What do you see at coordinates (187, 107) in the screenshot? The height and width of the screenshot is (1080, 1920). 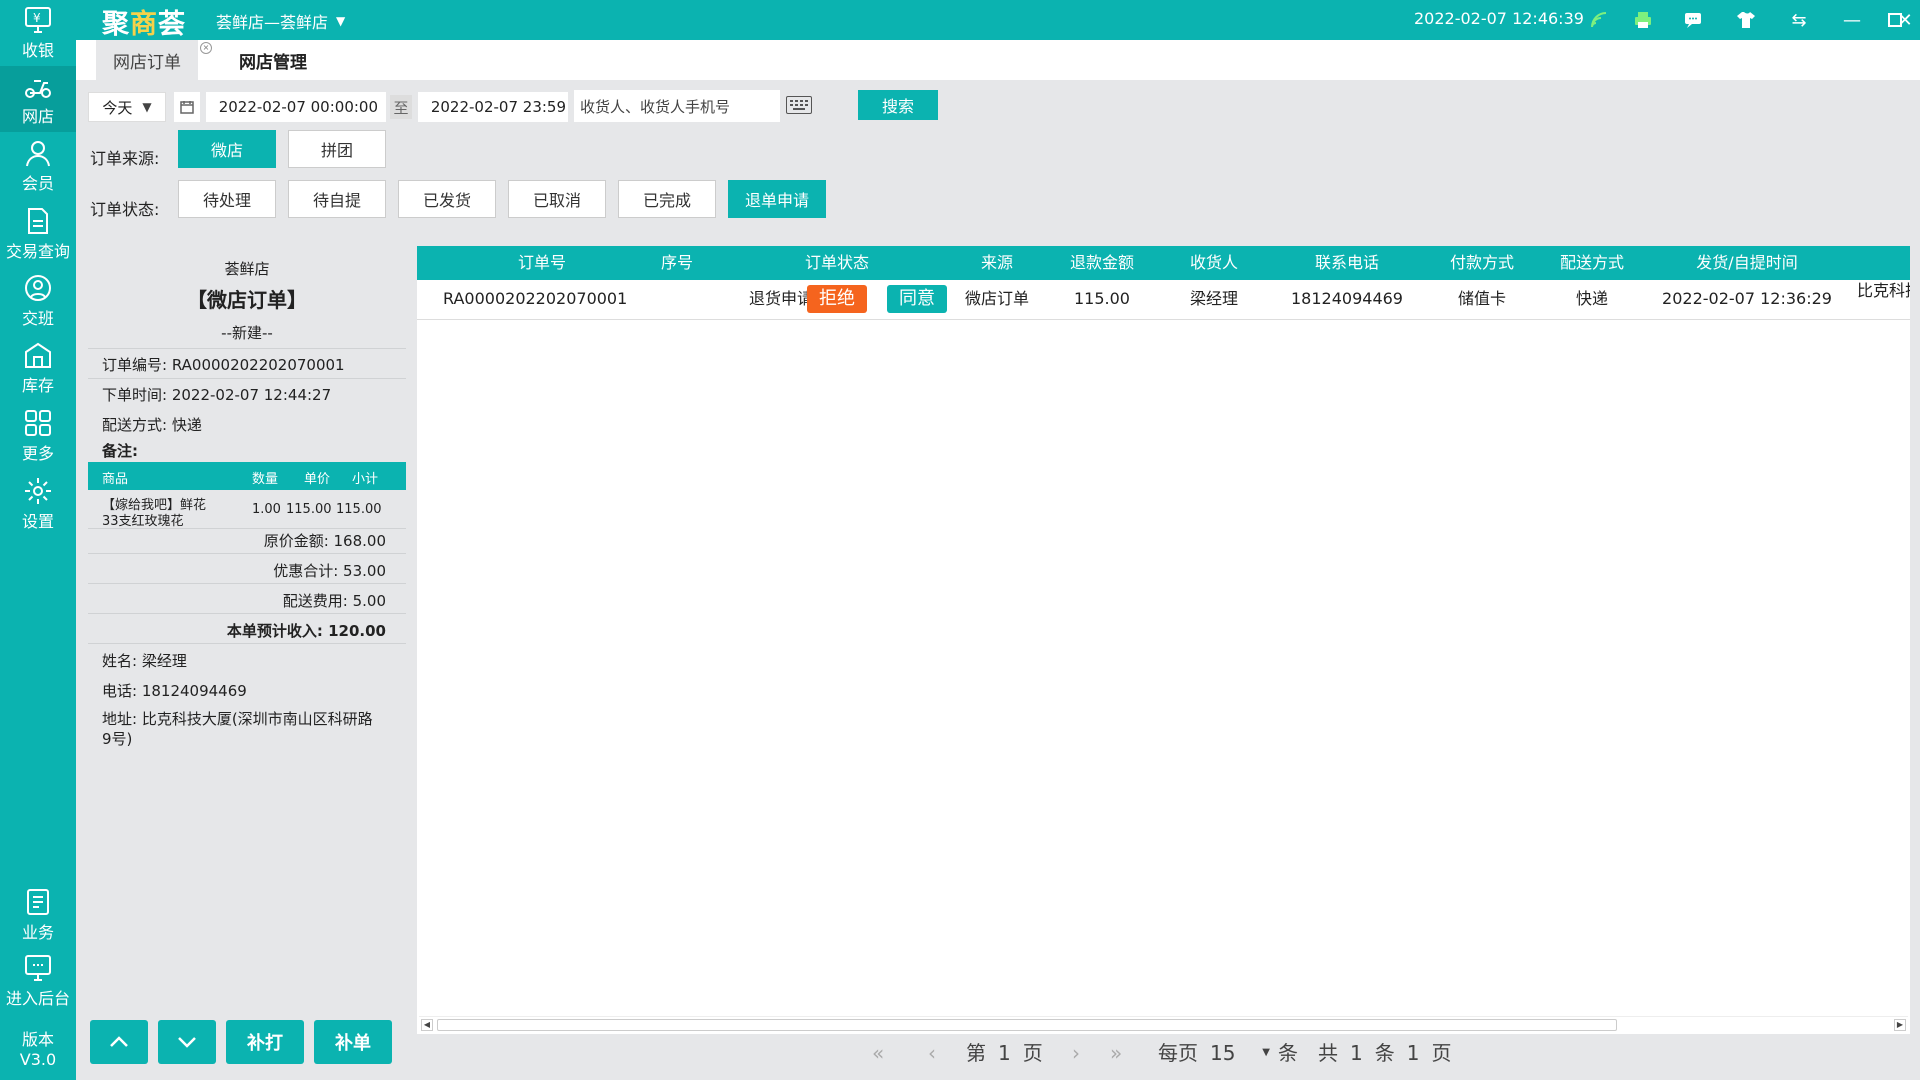 I see `calendar-icon` at bounding box center [187, 107].